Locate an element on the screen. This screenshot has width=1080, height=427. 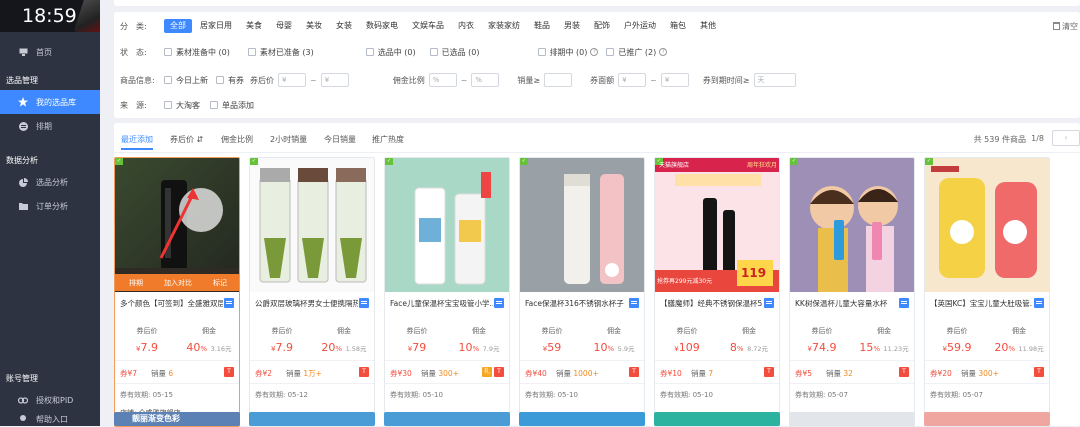
coupon-min-input: ¥ is located at coordinates (632, 80).